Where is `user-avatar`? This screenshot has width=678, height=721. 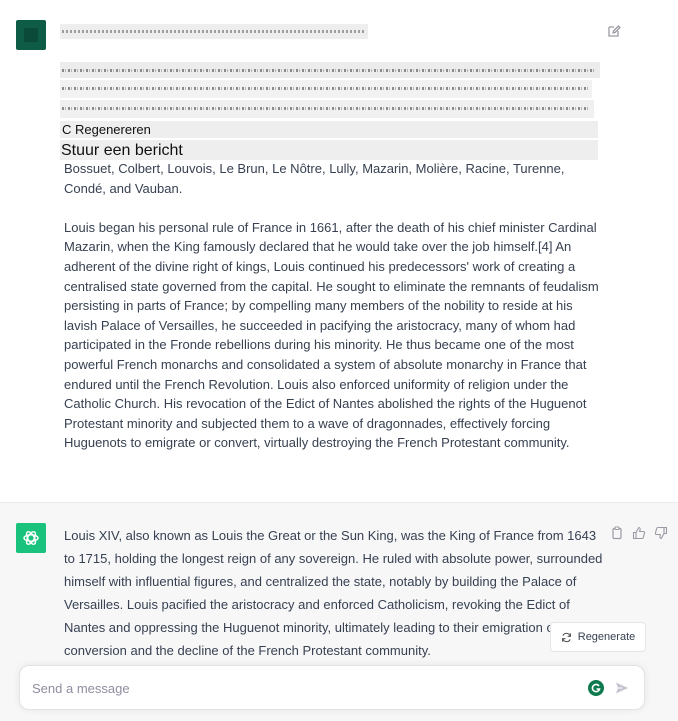
user-avatar is located at coordinates (31, 35).